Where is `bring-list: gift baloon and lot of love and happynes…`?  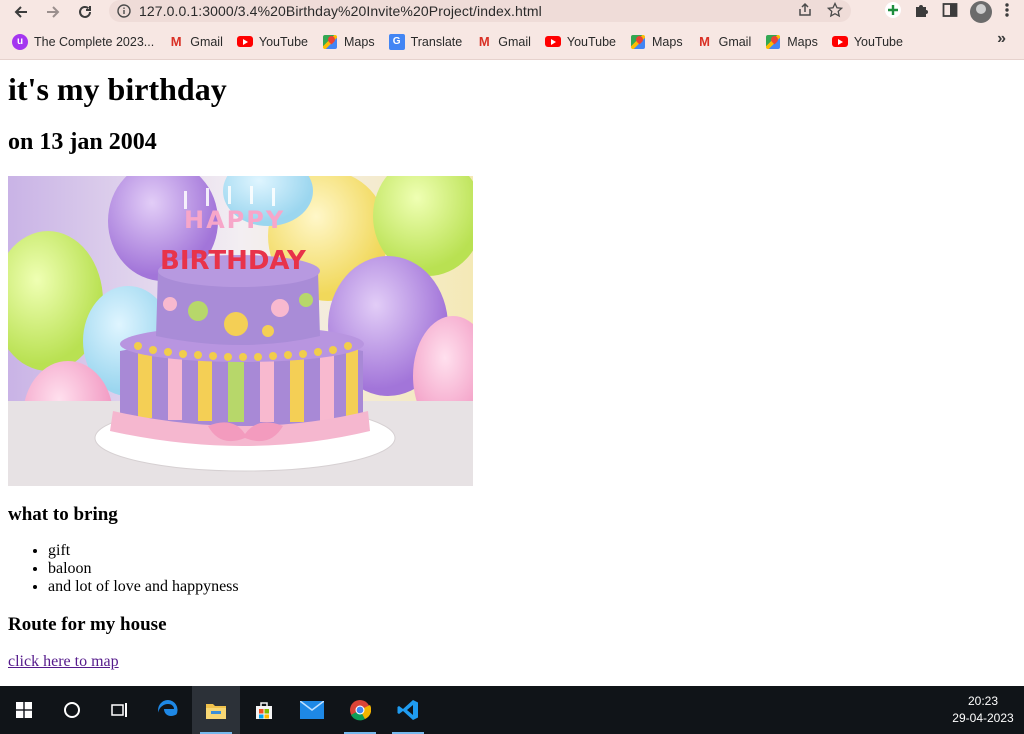
bring-list: gift baloon and lot of love and happynes… is located at coordinates (512, 569).